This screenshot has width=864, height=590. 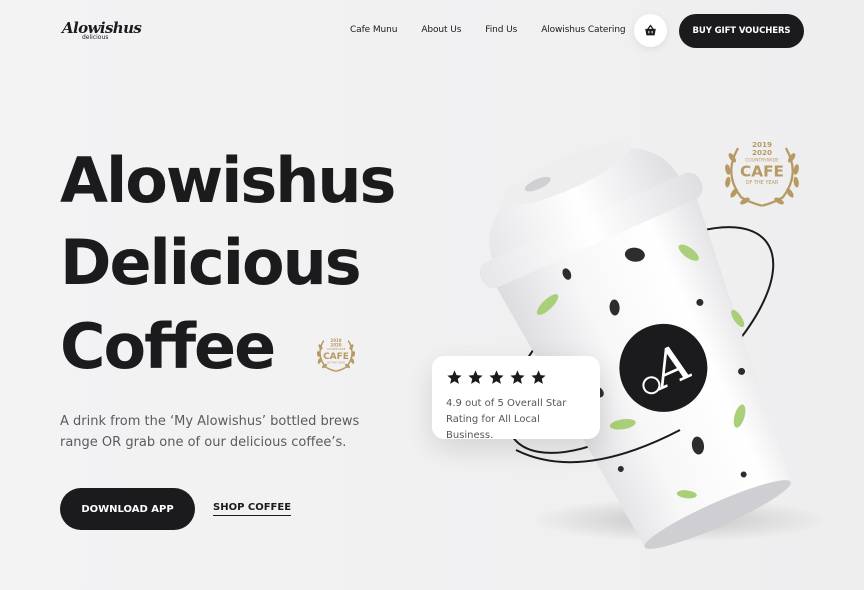 What do you see at coordinates (228, 180) in the screenshot?
I see `hero-title-line-1: Alowishus` at bounding box center [228, 180].